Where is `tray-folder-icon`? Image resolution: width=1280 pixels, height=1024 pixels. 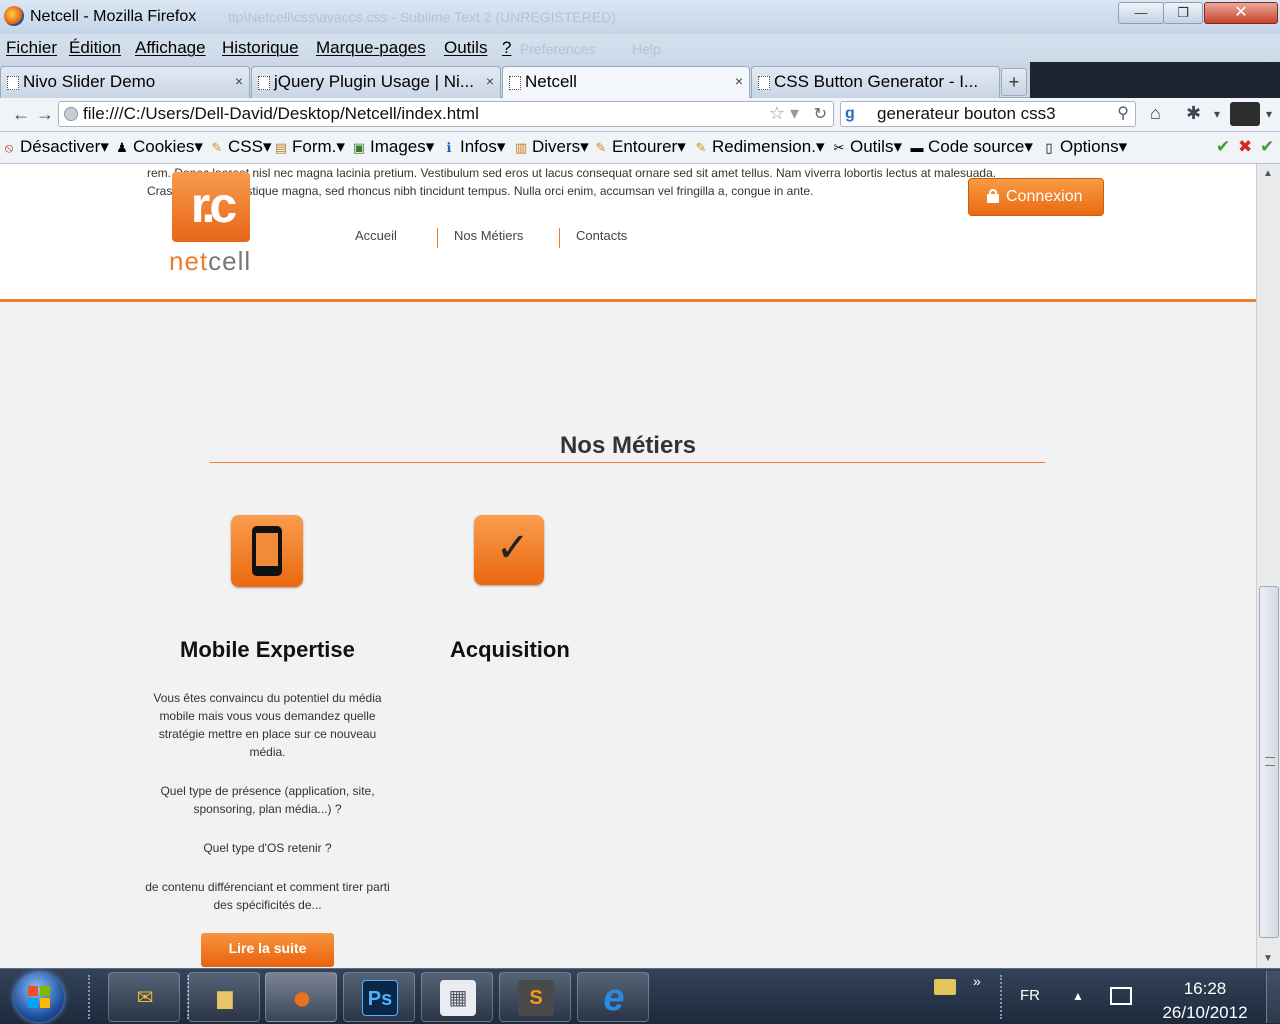
tray-folder-icon is located at coordinates (945, 987).